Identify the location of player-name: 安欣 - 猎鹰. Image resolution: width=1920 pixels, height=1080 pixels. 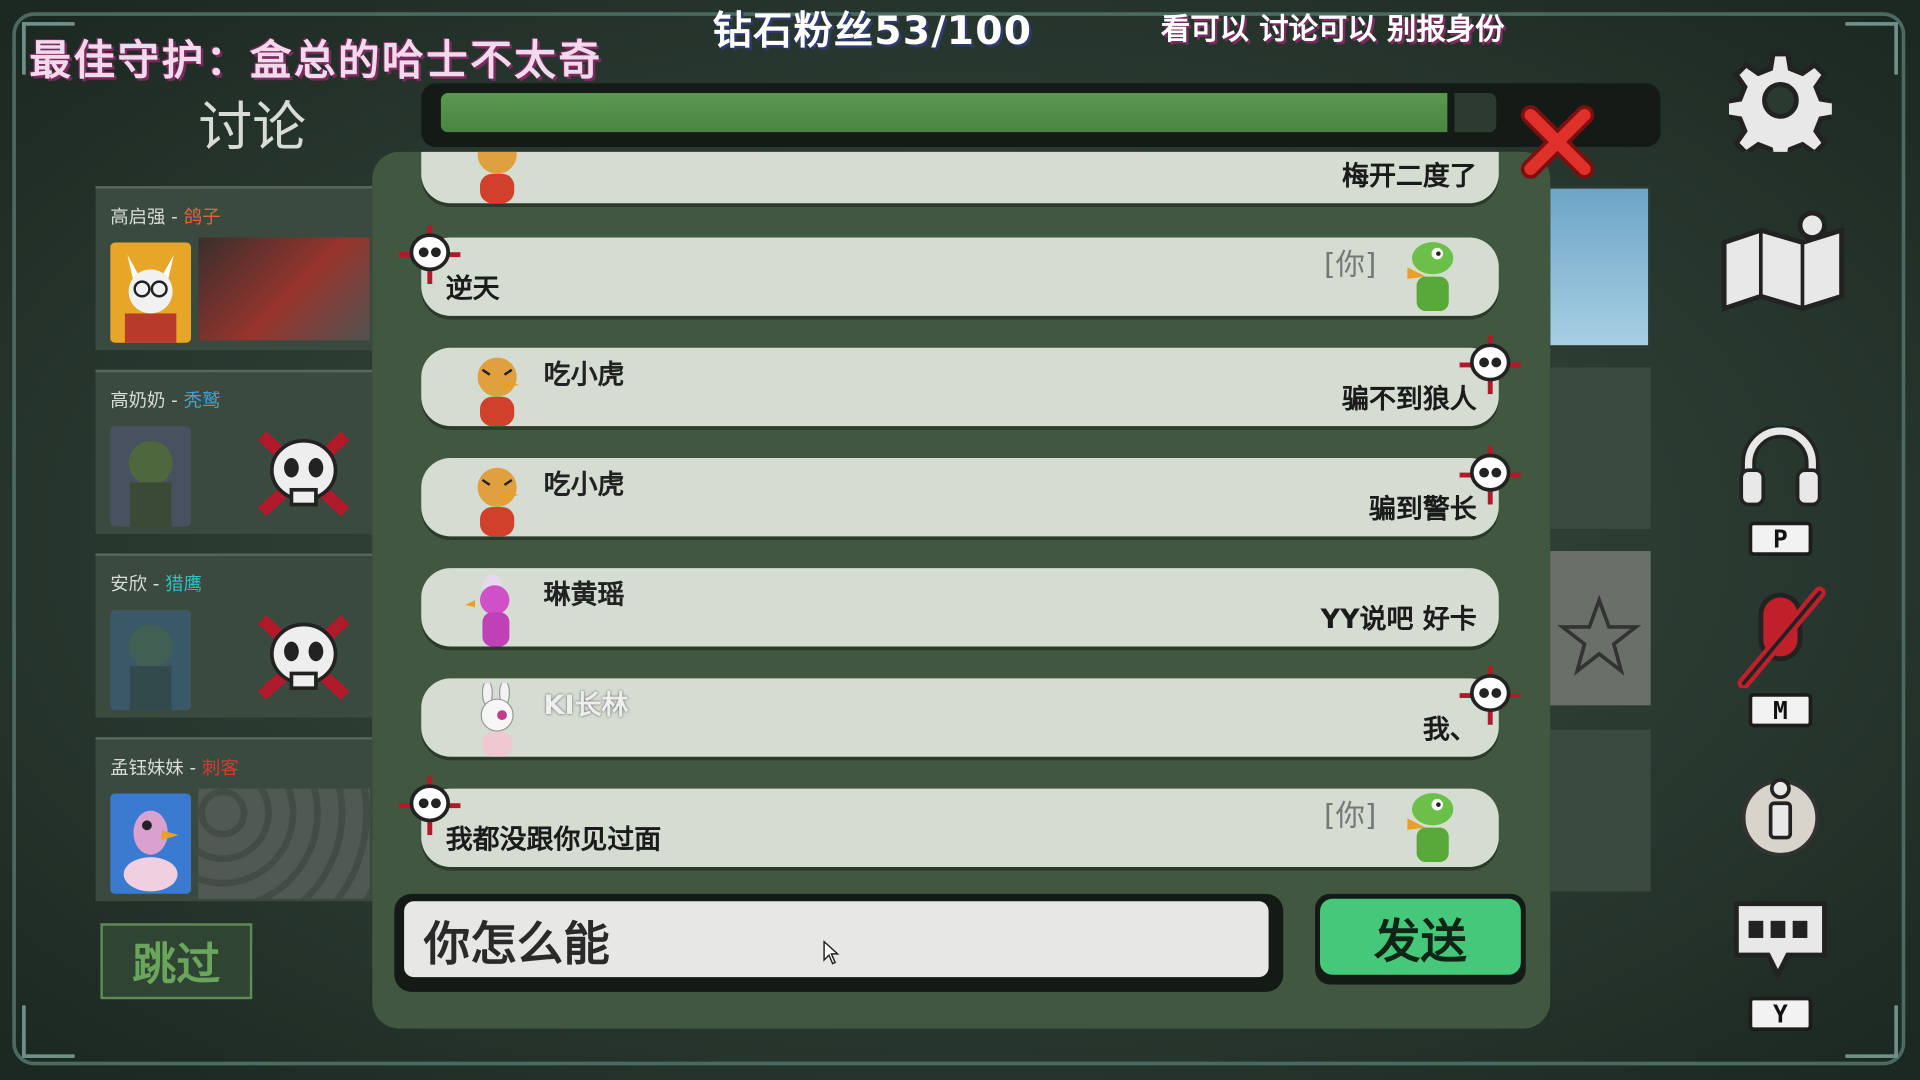
(156, 584).